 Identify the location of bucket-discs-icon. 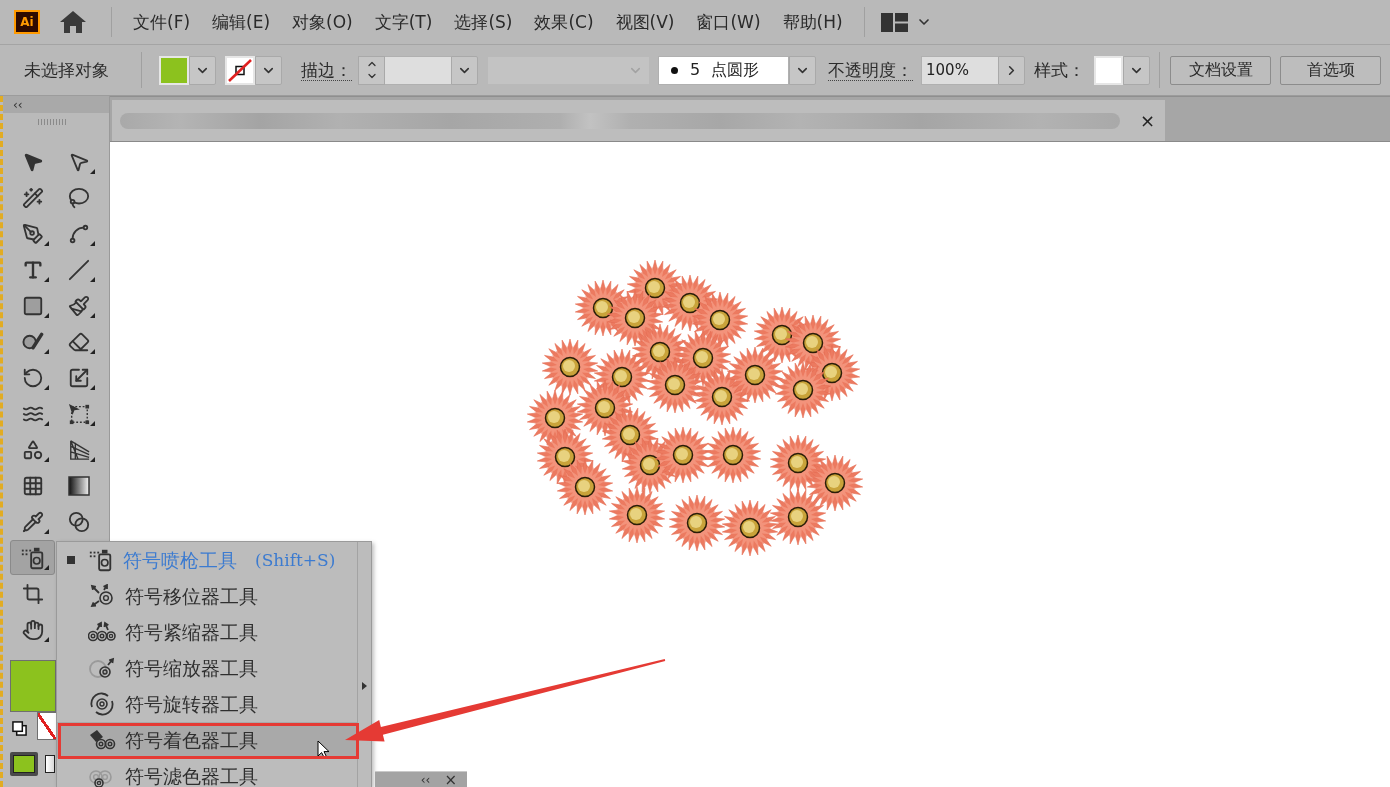
(102, 740).